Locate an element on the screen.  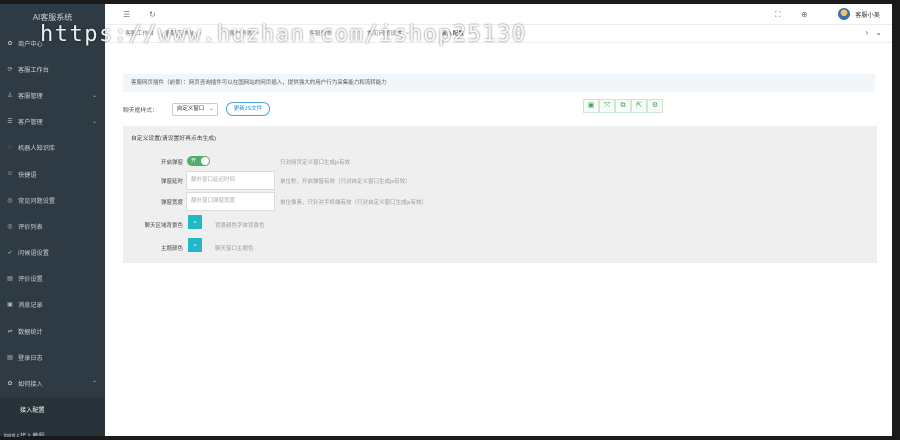
tab-scroll-right-icon: › is located at coordinates (866, 32).